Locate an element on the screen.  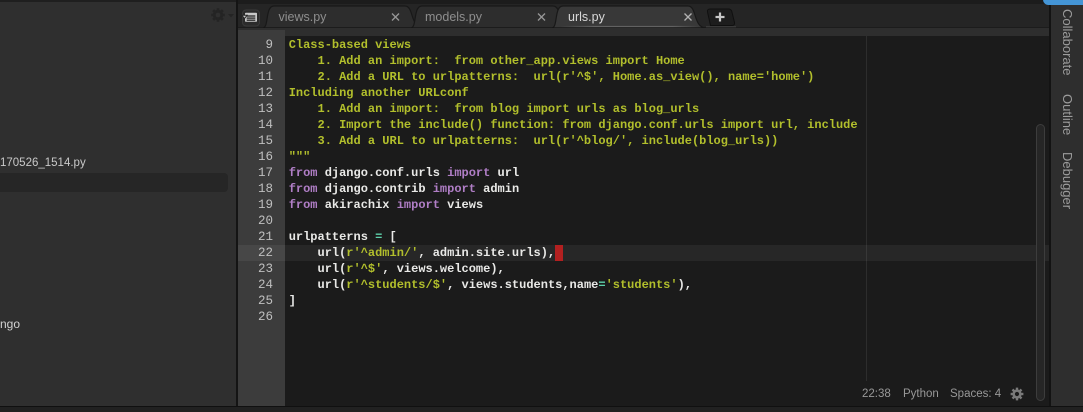
svg-text: urls.py is located at coordinates (587, 17).